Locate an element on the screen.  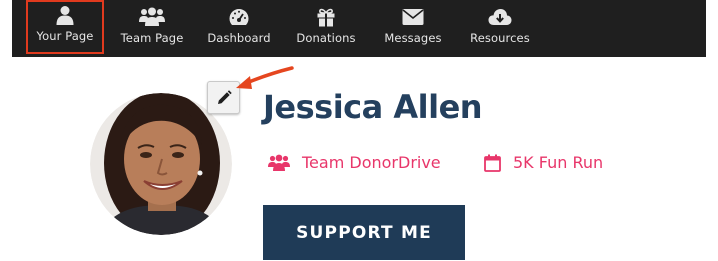
nav-item-your-page: Your Page is located at coordinates (65, 27).